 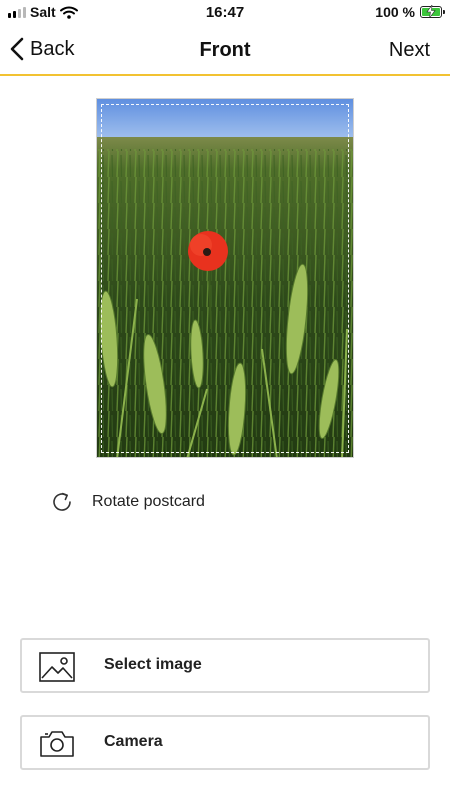 What do you see at coordinates (57, 744) in the screenshot?
I see `camera-icon` at bounding box center [57, 744].